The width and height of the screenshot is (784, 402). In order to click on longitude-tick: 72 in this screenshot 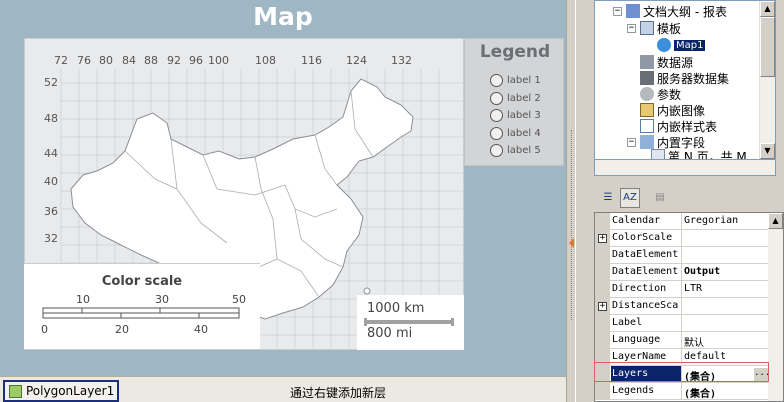, I will do `click(61, 60)`.